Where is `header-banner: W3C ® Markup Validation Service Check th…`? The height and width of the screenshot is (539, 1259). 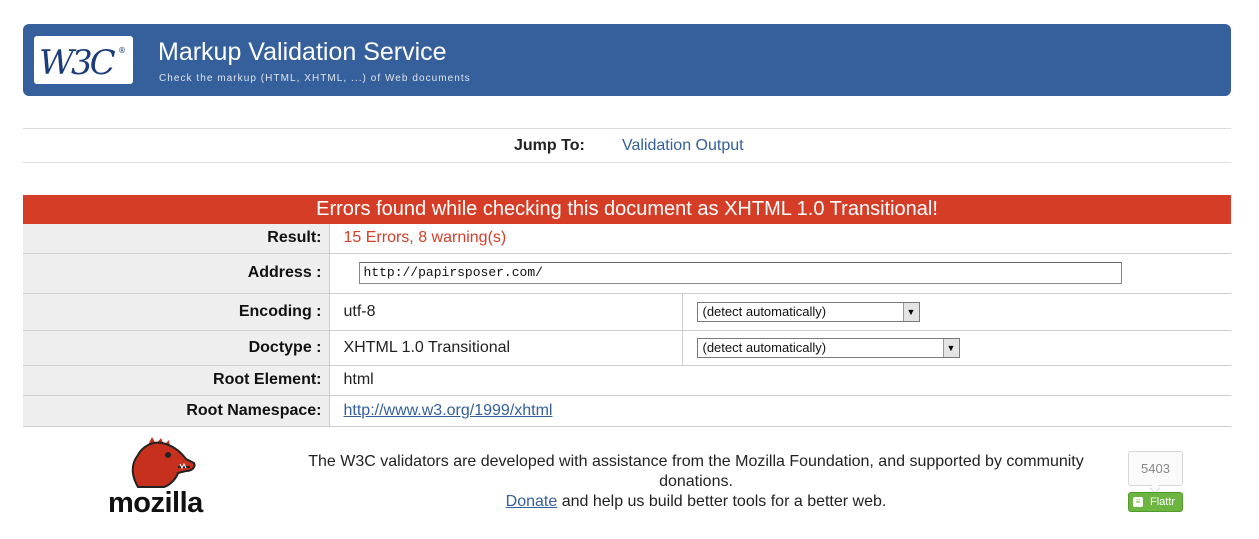 header-banner: W3C ® Markup Validation Service Check th… is located at coordinates (627, 60).